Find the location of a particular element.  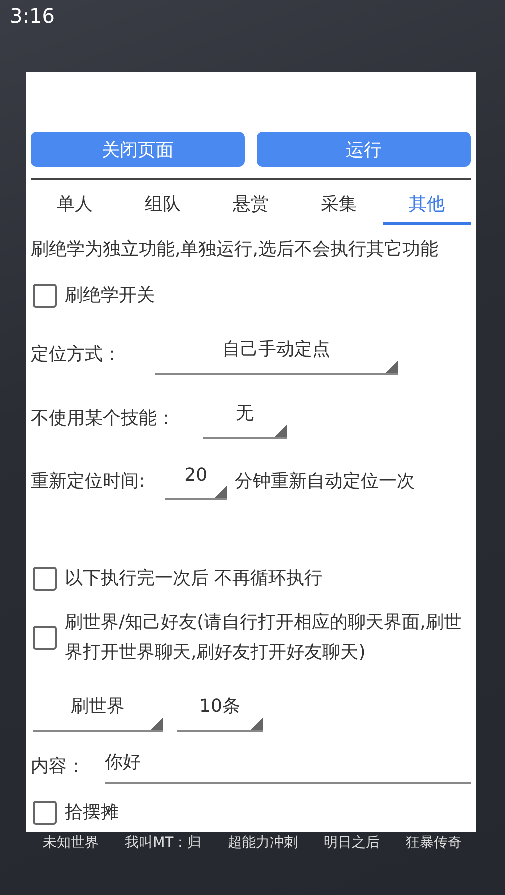

dropdown: 20 is located at coordinates (196, 480).